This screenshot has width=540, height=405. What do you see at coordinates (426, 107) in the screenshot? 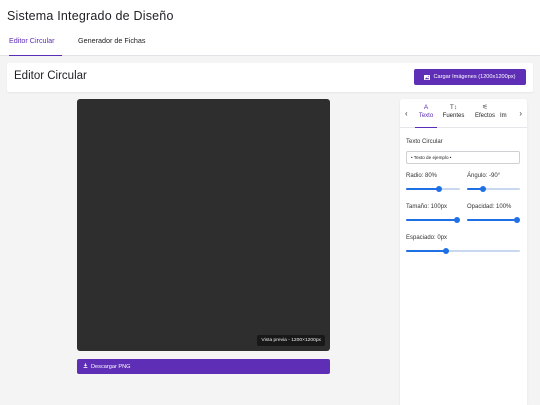
I see `text-icon: A` at bounding box center [426, 107].